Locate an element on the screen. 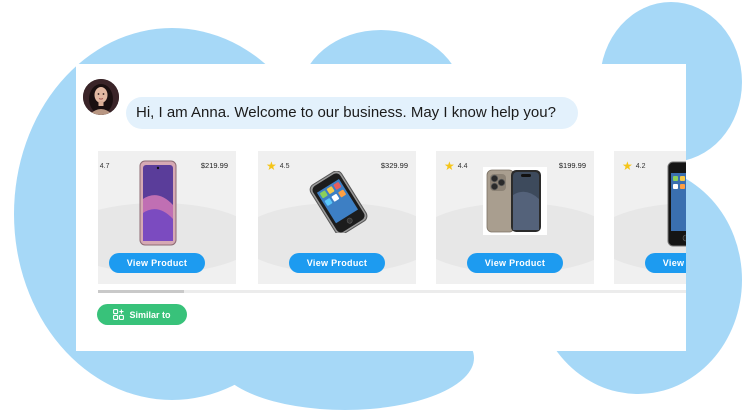 The image size is (742, 410). rating: ★ 4.2 is located at coordinates (634, 166).